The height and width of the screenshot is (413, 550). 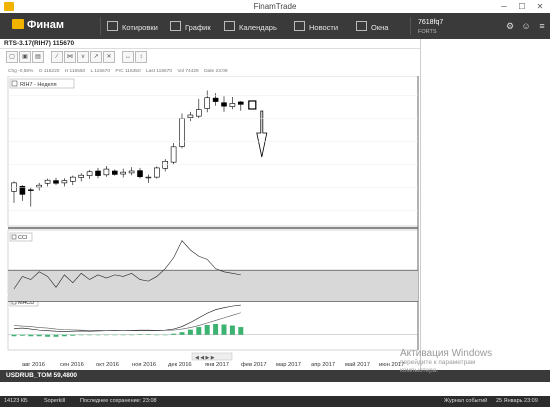 What do you see at coordinates (275, 389) in the screenshot?
I see `ticker-content` at bounding box center [275, 389].